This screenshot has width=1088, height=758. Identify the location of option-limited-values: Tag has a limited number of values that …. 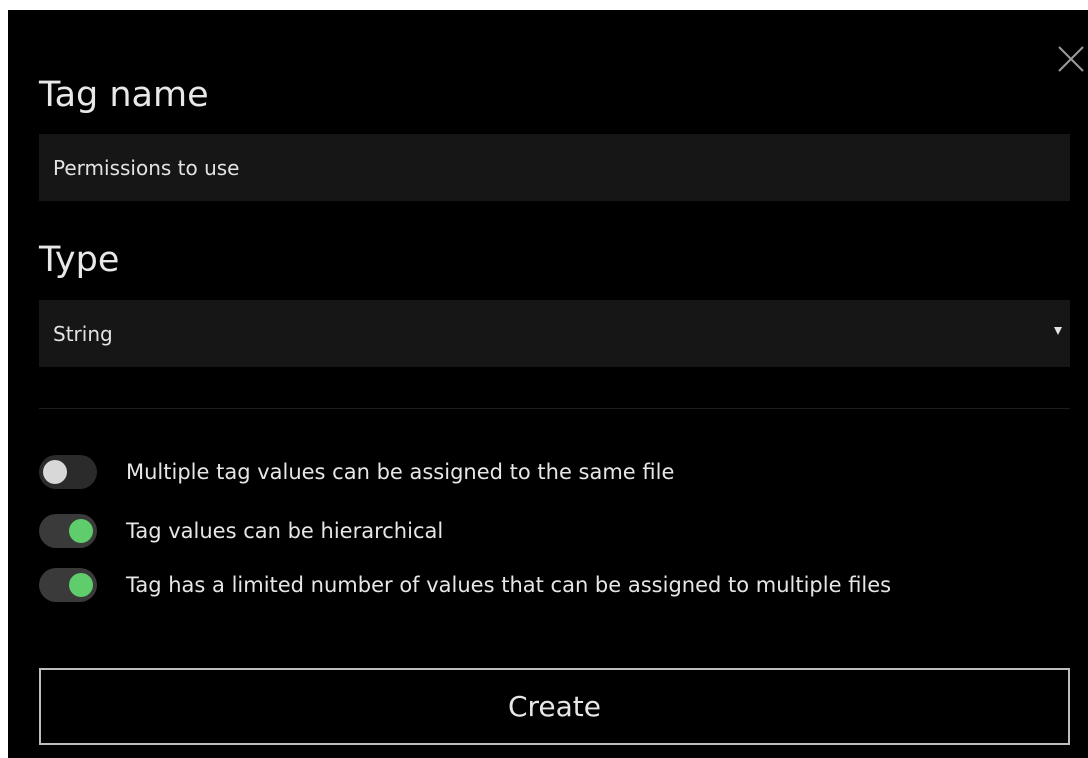
(559, 585).